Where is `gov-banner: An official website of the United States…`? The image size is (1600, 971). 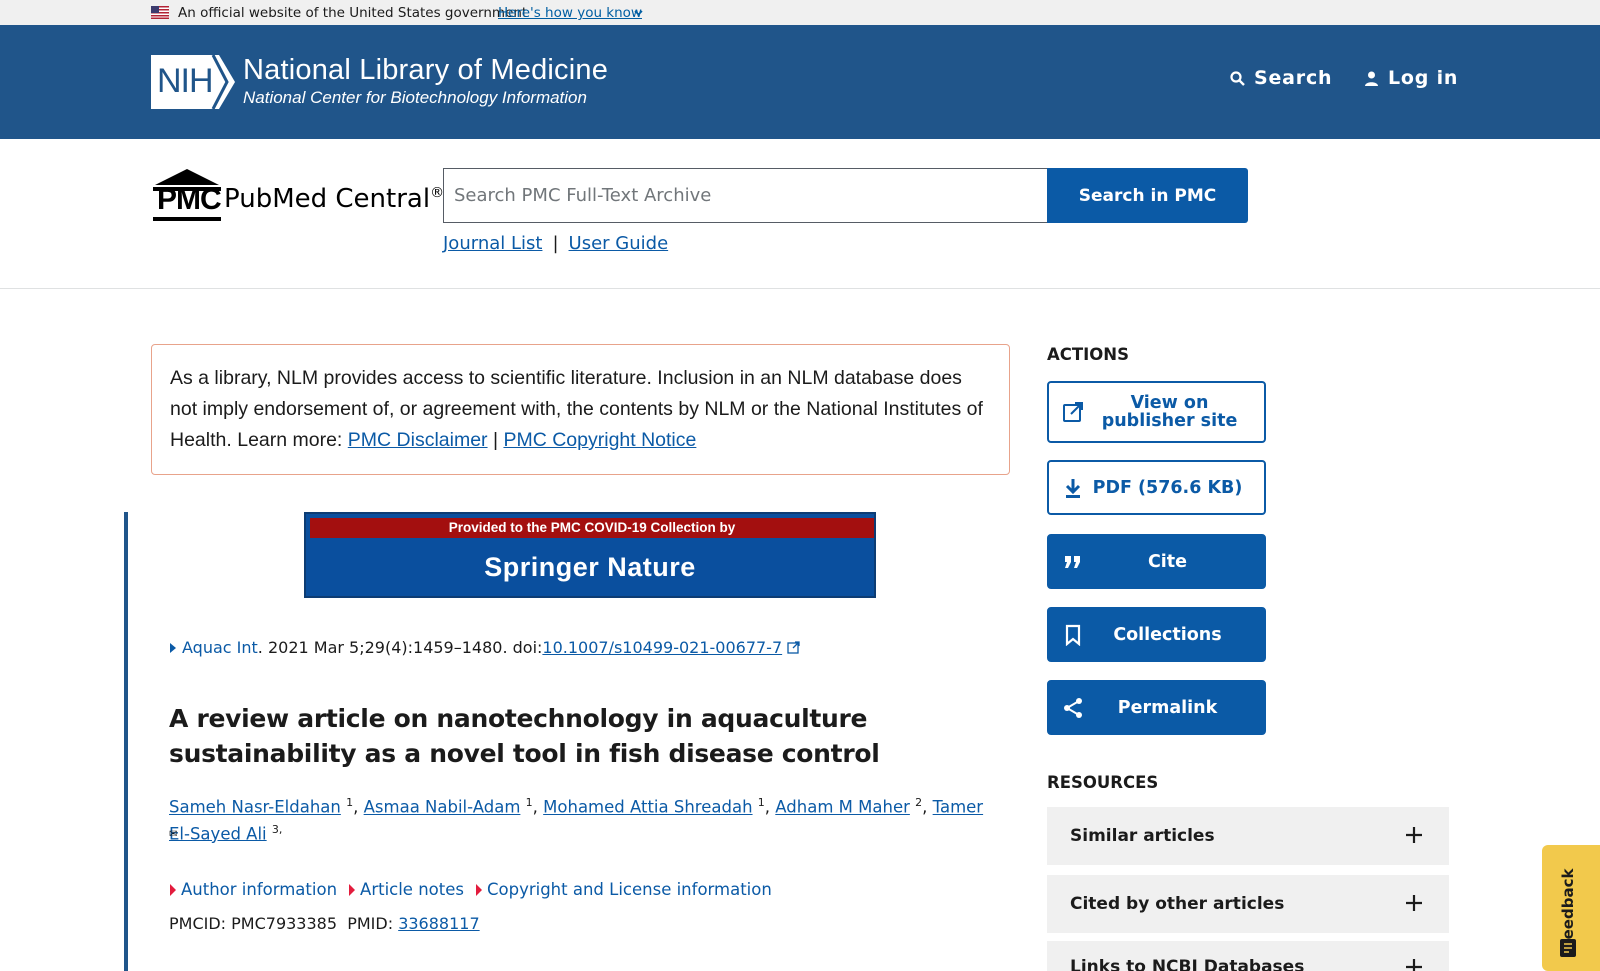 gov-banner: An official website of the United States… is located at coordinates (800, 12).